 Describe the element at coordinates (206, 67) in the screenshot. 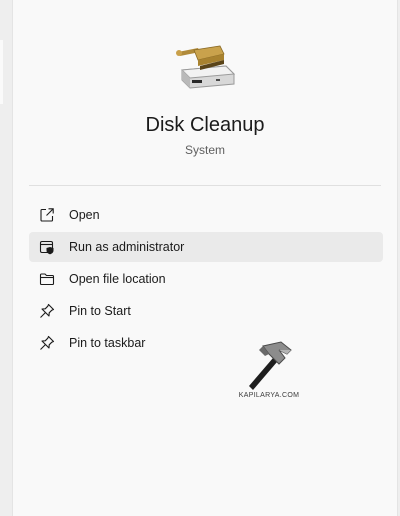

I see `disk-cleanup-icon` at that location.